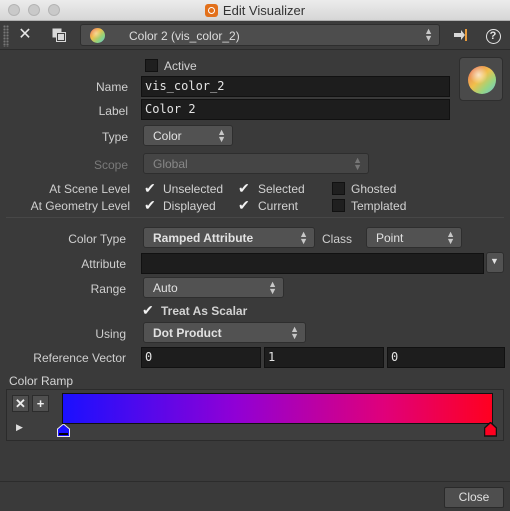 The width and height of the screenshot is (510, 511). I want to click on range-select: Auto ▲ ▼, so click(213, 287).